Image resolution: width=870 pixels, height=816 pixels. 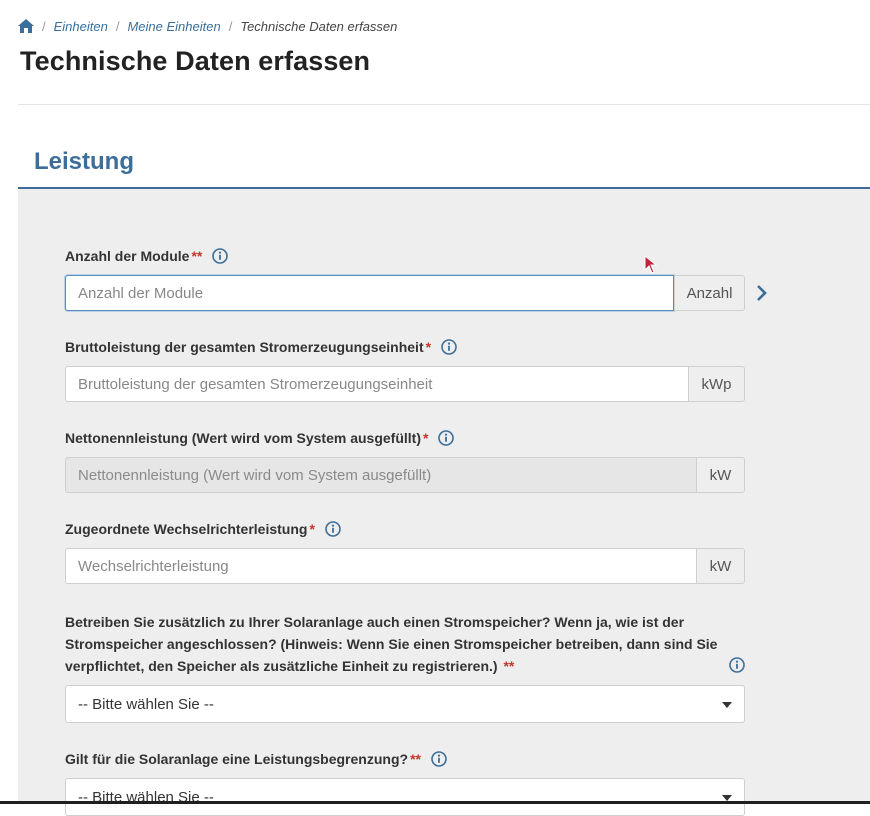 I want to click on wechselrichter-group: kW, so click(x=405, y=566).